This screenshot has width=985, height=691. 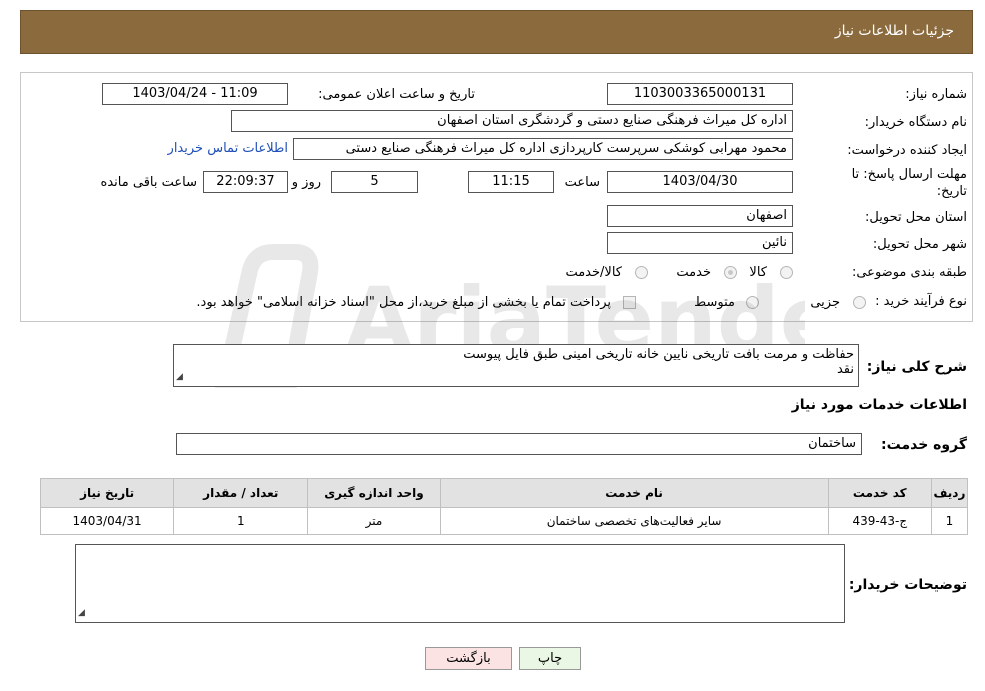 What do you see at coordinates (468, 658) in the screenshot?
I see `back-button: بازگشت` at bounding box center [468, 658].